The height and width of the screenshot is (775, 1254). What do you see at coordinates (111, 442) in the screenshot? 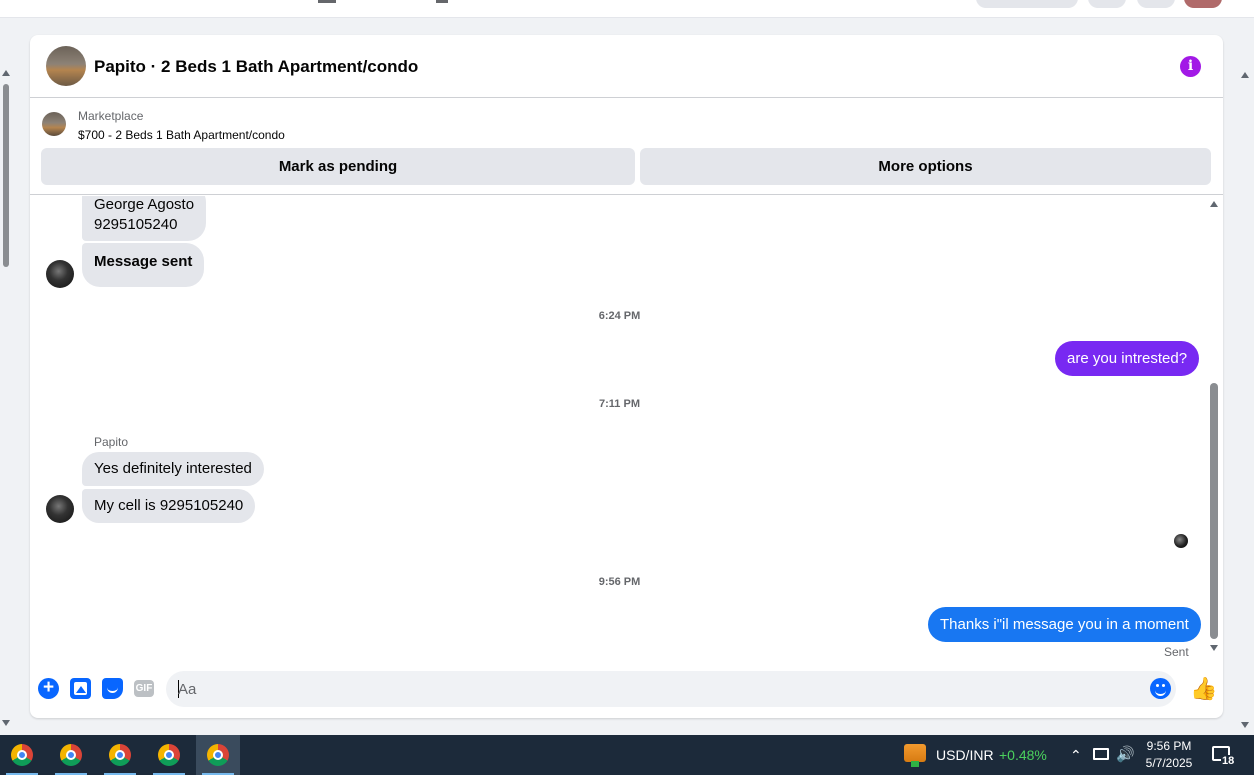
I see `sender-name: Papito` at bounding box center [111, 442].